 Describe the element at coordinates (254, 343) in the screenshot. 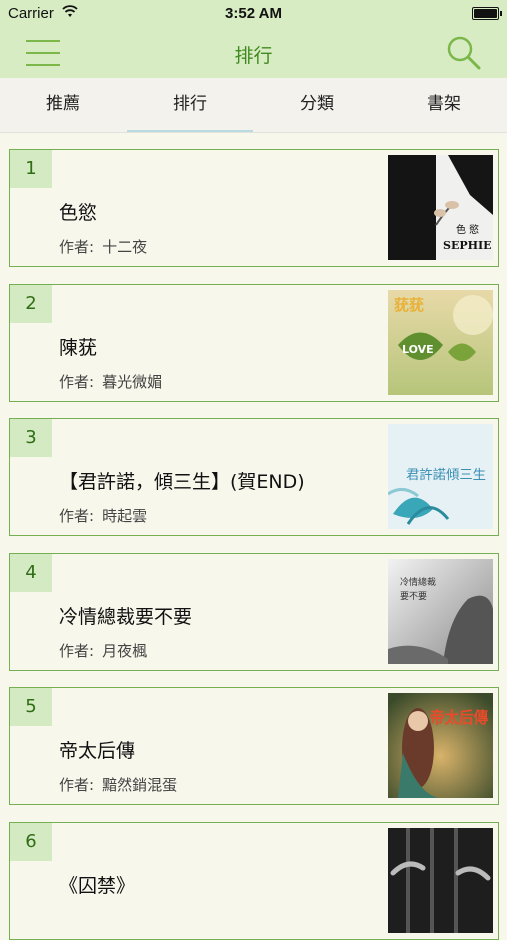

I see `book-card: 2 陳莸 作者: 暮光微媚 莸莸 LOVE` at that location.